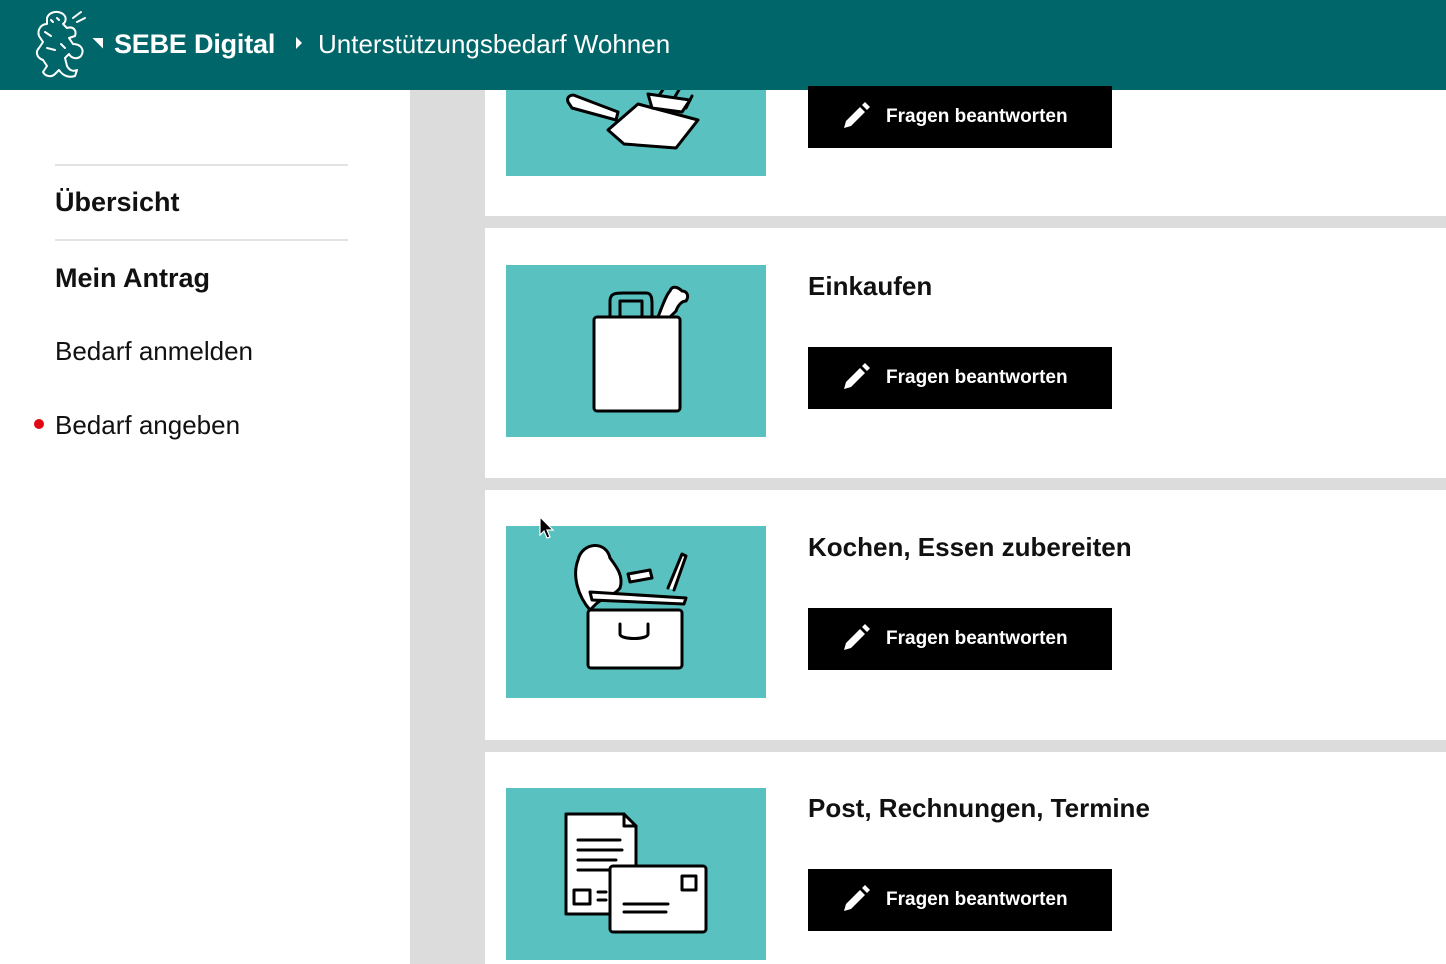  I want to click on breadcrumb-current: Unterstützungsbedarf Wohnen, so click(494, 44).